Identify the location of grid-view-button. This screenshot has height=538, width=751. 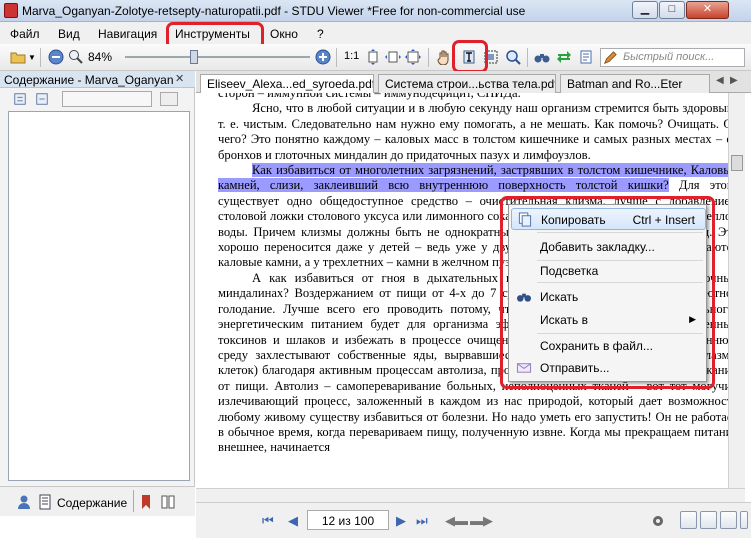
(744, 520).